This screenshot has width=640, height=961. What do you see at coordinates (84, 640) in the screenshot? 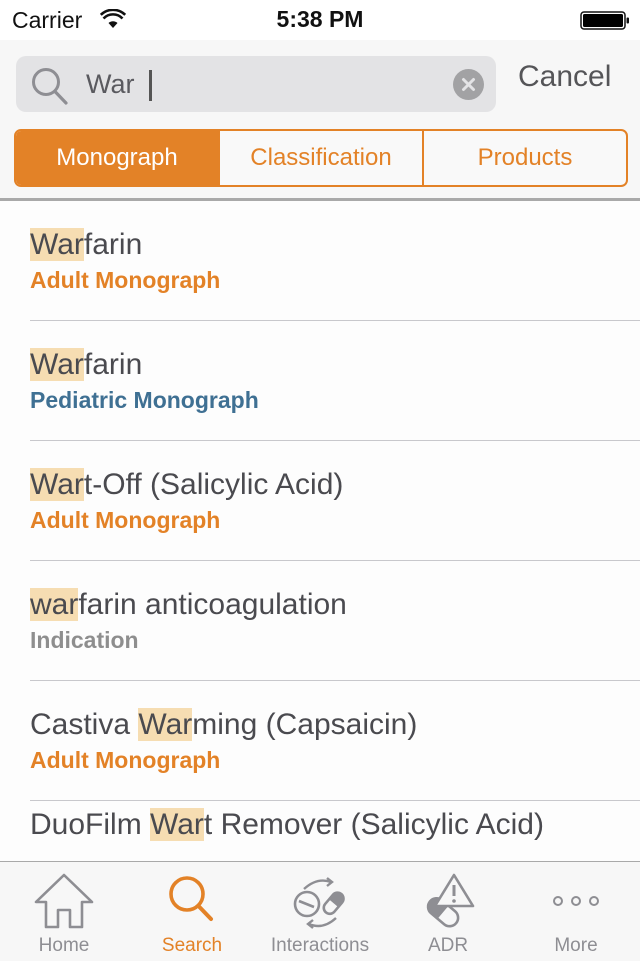
I see `result-subtitle: Indication` at bounding box center [84, 640].